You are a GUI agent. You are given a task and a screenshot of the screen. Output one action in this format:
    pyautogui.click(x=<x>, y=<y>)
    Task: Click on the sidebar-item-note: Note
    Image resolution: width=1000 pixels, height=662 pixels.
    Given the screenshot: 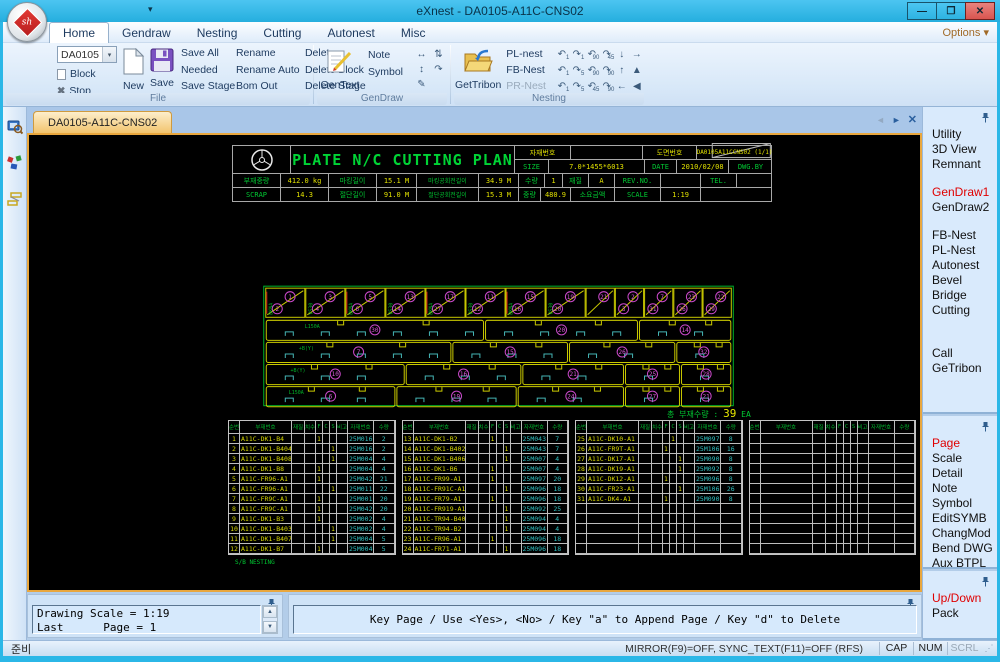 What is the action you would take?
    pyautogui.click(x=960, y=488)
    